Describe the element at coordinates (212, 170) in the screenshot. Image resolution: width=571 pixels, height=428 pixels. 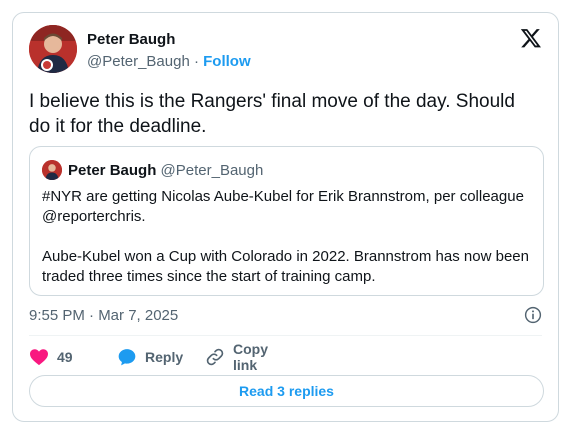
I see `quoted-author-handle: @Peter_Baugh` at that location.